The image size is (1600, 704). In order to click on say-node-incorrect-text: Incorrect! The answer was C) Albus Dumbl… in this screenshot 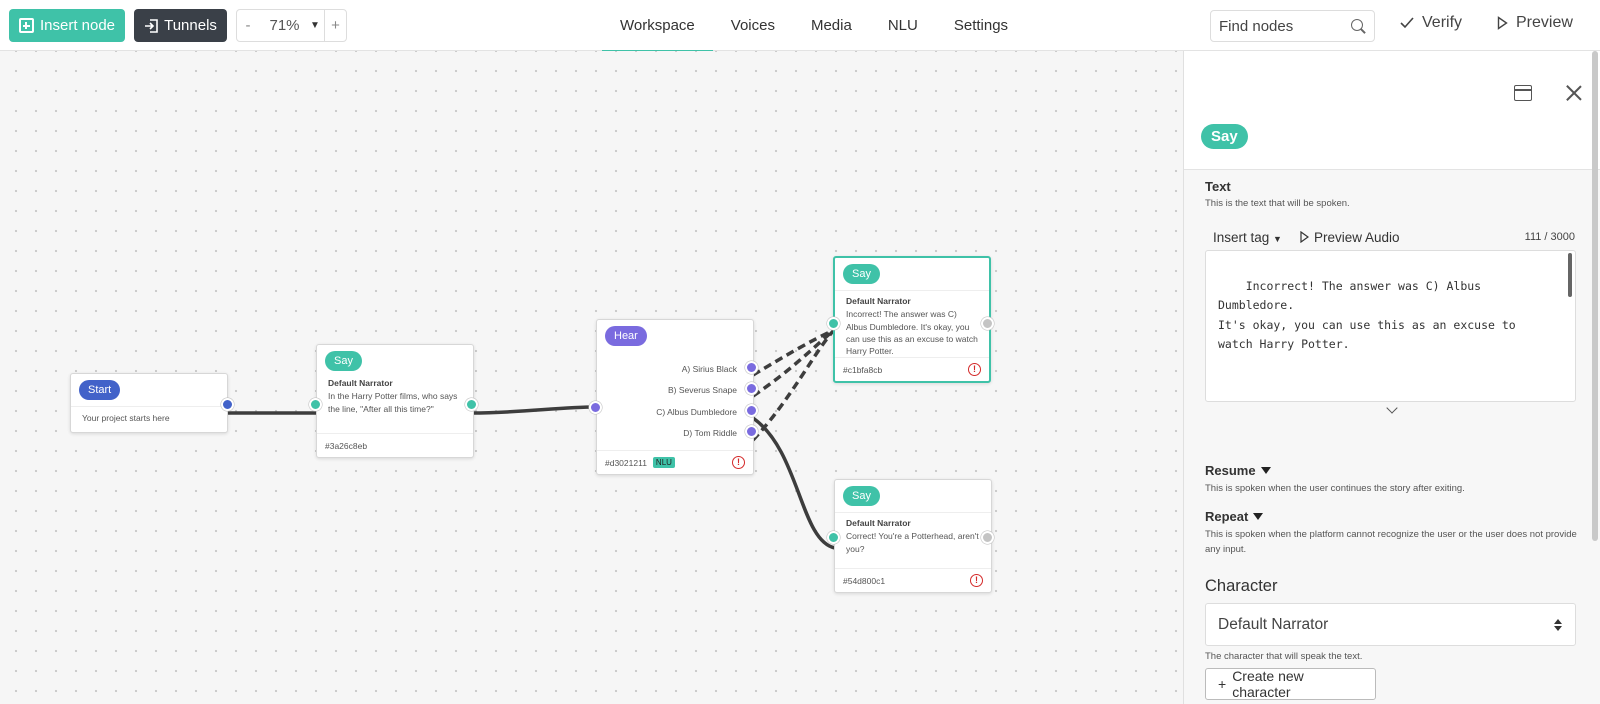, I will do `click(912, 333)`.